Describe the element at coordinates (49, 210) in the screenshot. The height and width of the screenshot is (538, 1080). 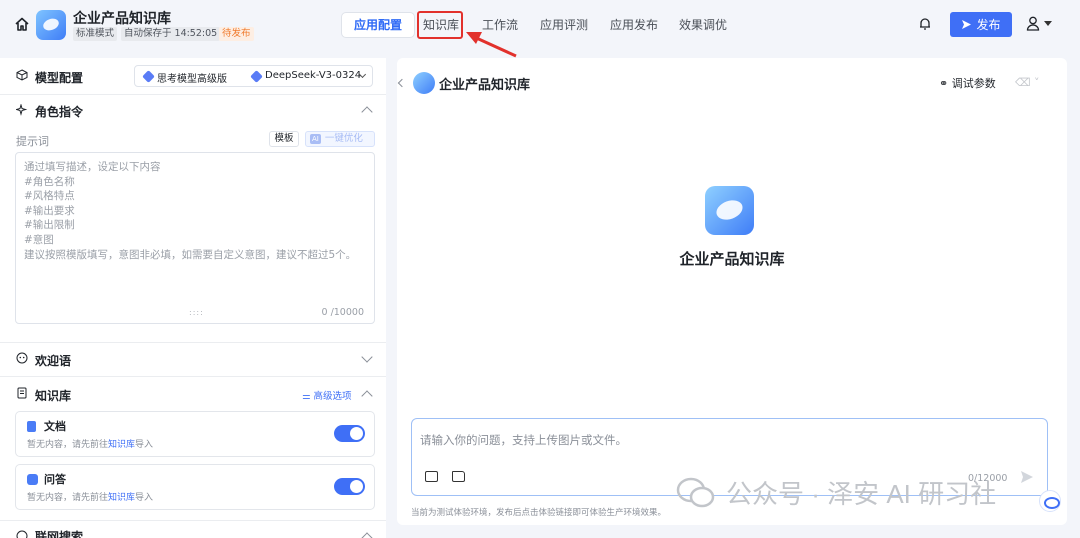
I see `prompt-placeholder-line: #输出要求` at that location.